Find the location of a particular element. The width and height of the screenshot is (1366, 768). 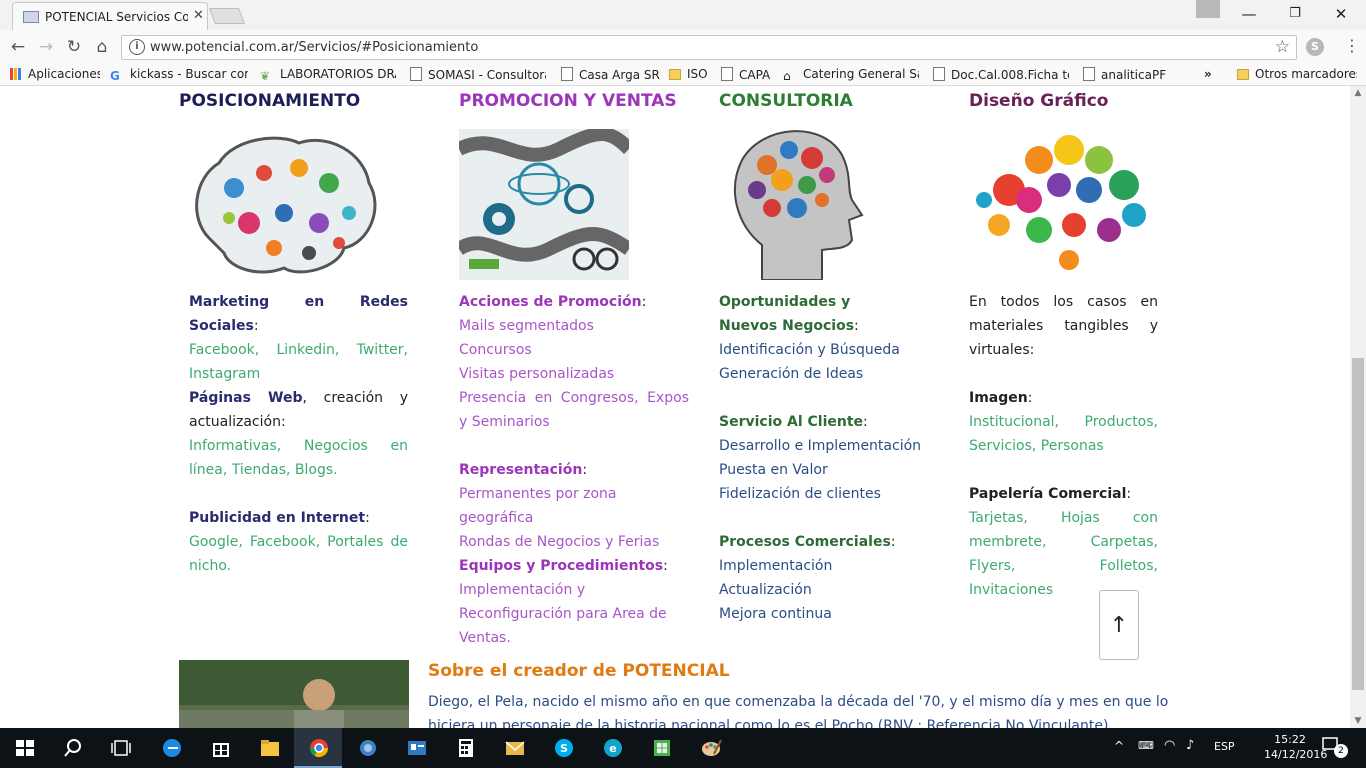

creator-photo is located at coordinates (294, 694).